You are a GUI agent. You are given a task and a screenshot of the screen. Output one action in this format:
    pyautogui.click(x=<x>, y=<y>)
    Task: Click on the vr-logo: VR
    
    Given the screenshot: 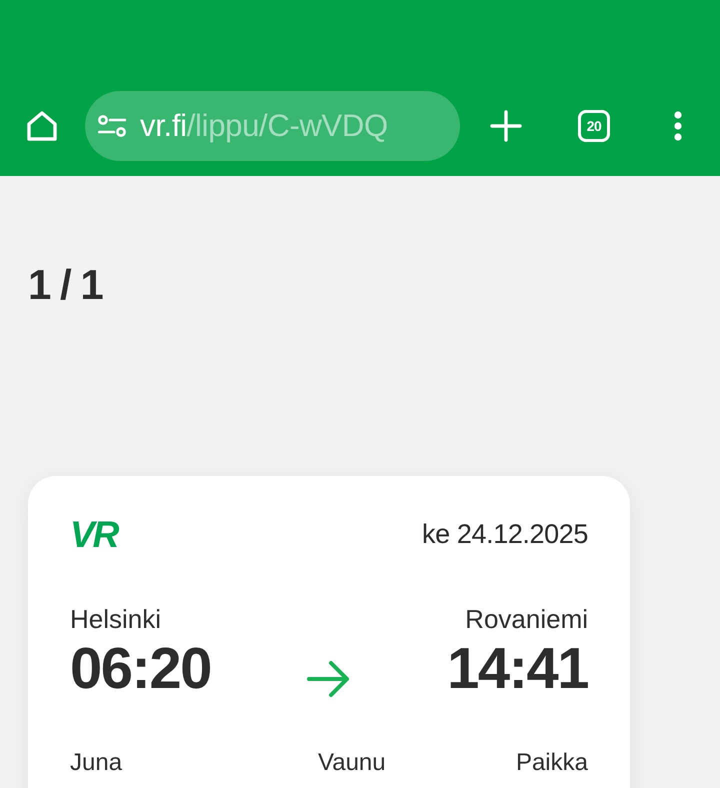 What is the action you would take?
    pyautogui.click(x=94, y=534)
    